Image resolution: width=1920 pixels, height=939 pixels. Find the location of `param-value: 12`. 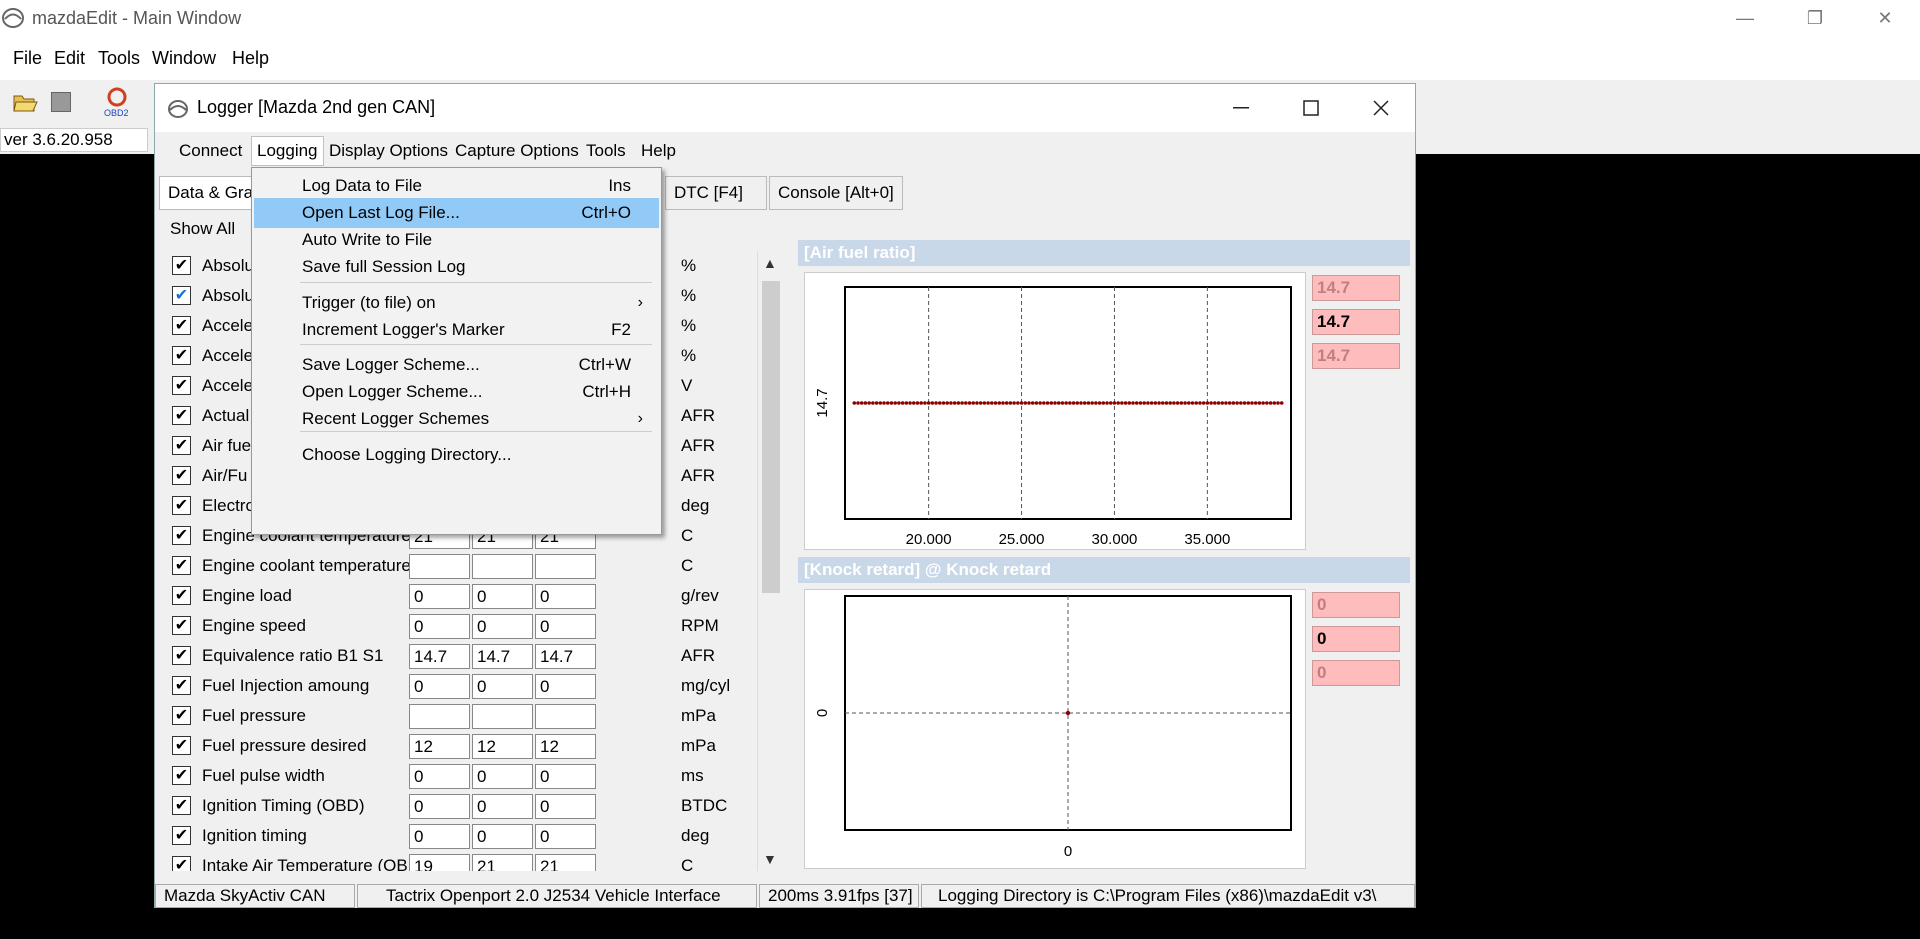

param-value: 12 is located at coordinates (502, 746).